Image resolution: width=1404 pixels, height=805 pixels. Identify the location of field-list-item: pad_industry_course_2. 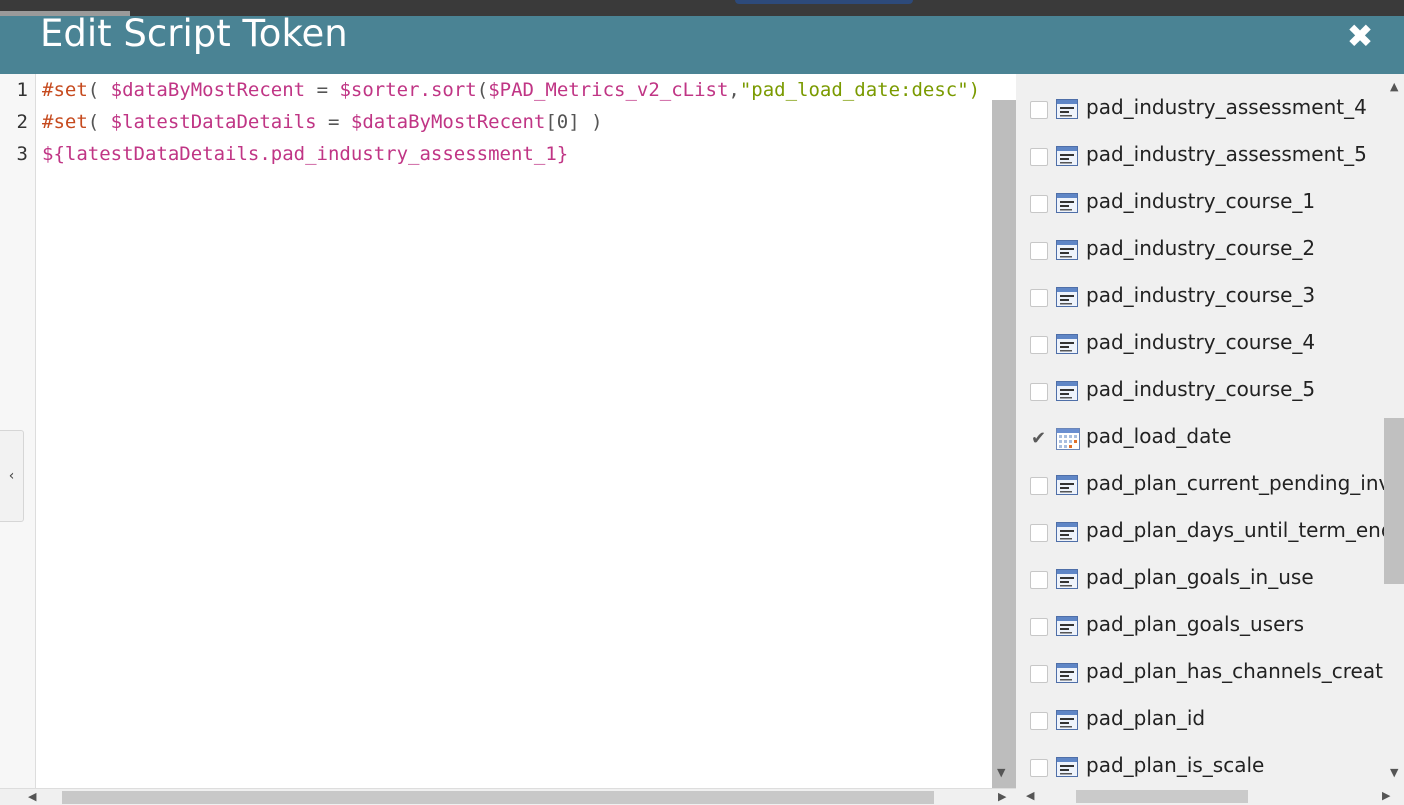
(1200, 244).